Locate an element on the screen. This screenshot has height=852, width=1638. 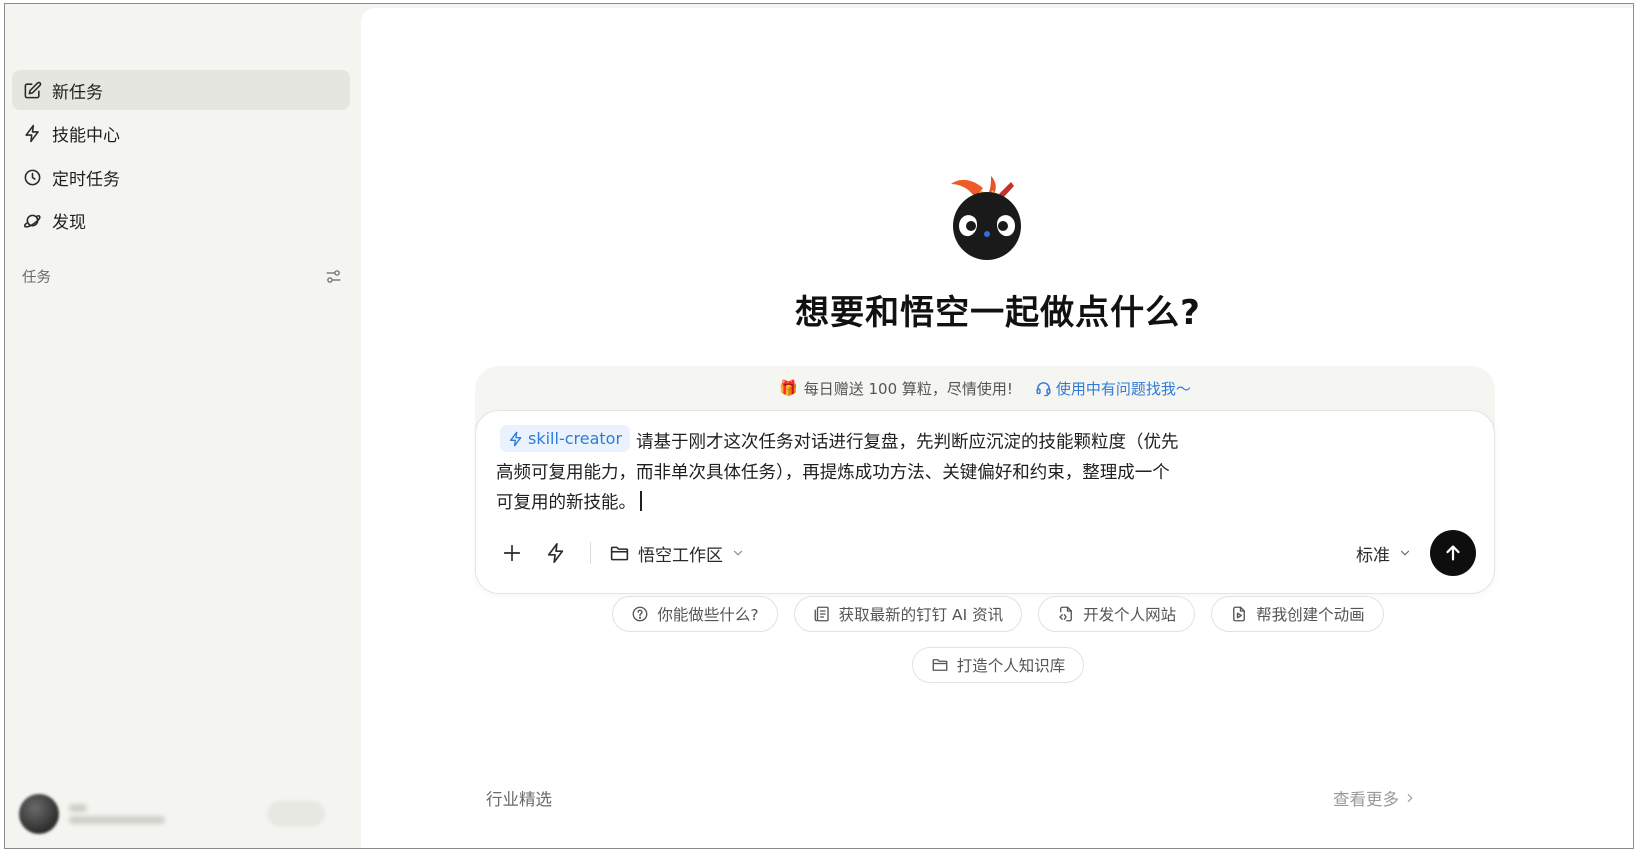
suggestion-label: 帮我创建个动画 is located at coordinates (1310, 615).